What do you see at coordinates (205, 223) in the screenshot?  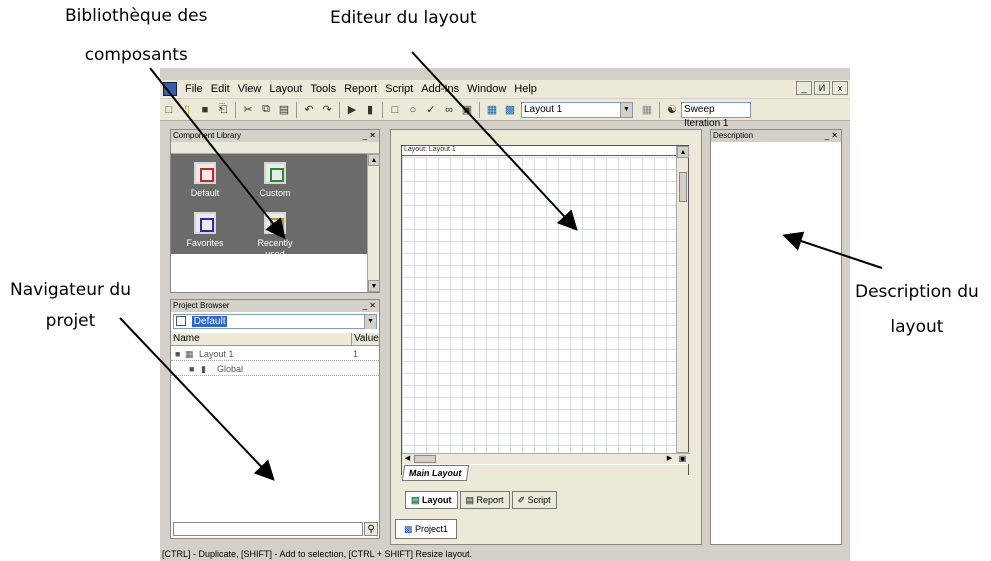 I see `folder-blue-icon` at bounding box center [205, 223].